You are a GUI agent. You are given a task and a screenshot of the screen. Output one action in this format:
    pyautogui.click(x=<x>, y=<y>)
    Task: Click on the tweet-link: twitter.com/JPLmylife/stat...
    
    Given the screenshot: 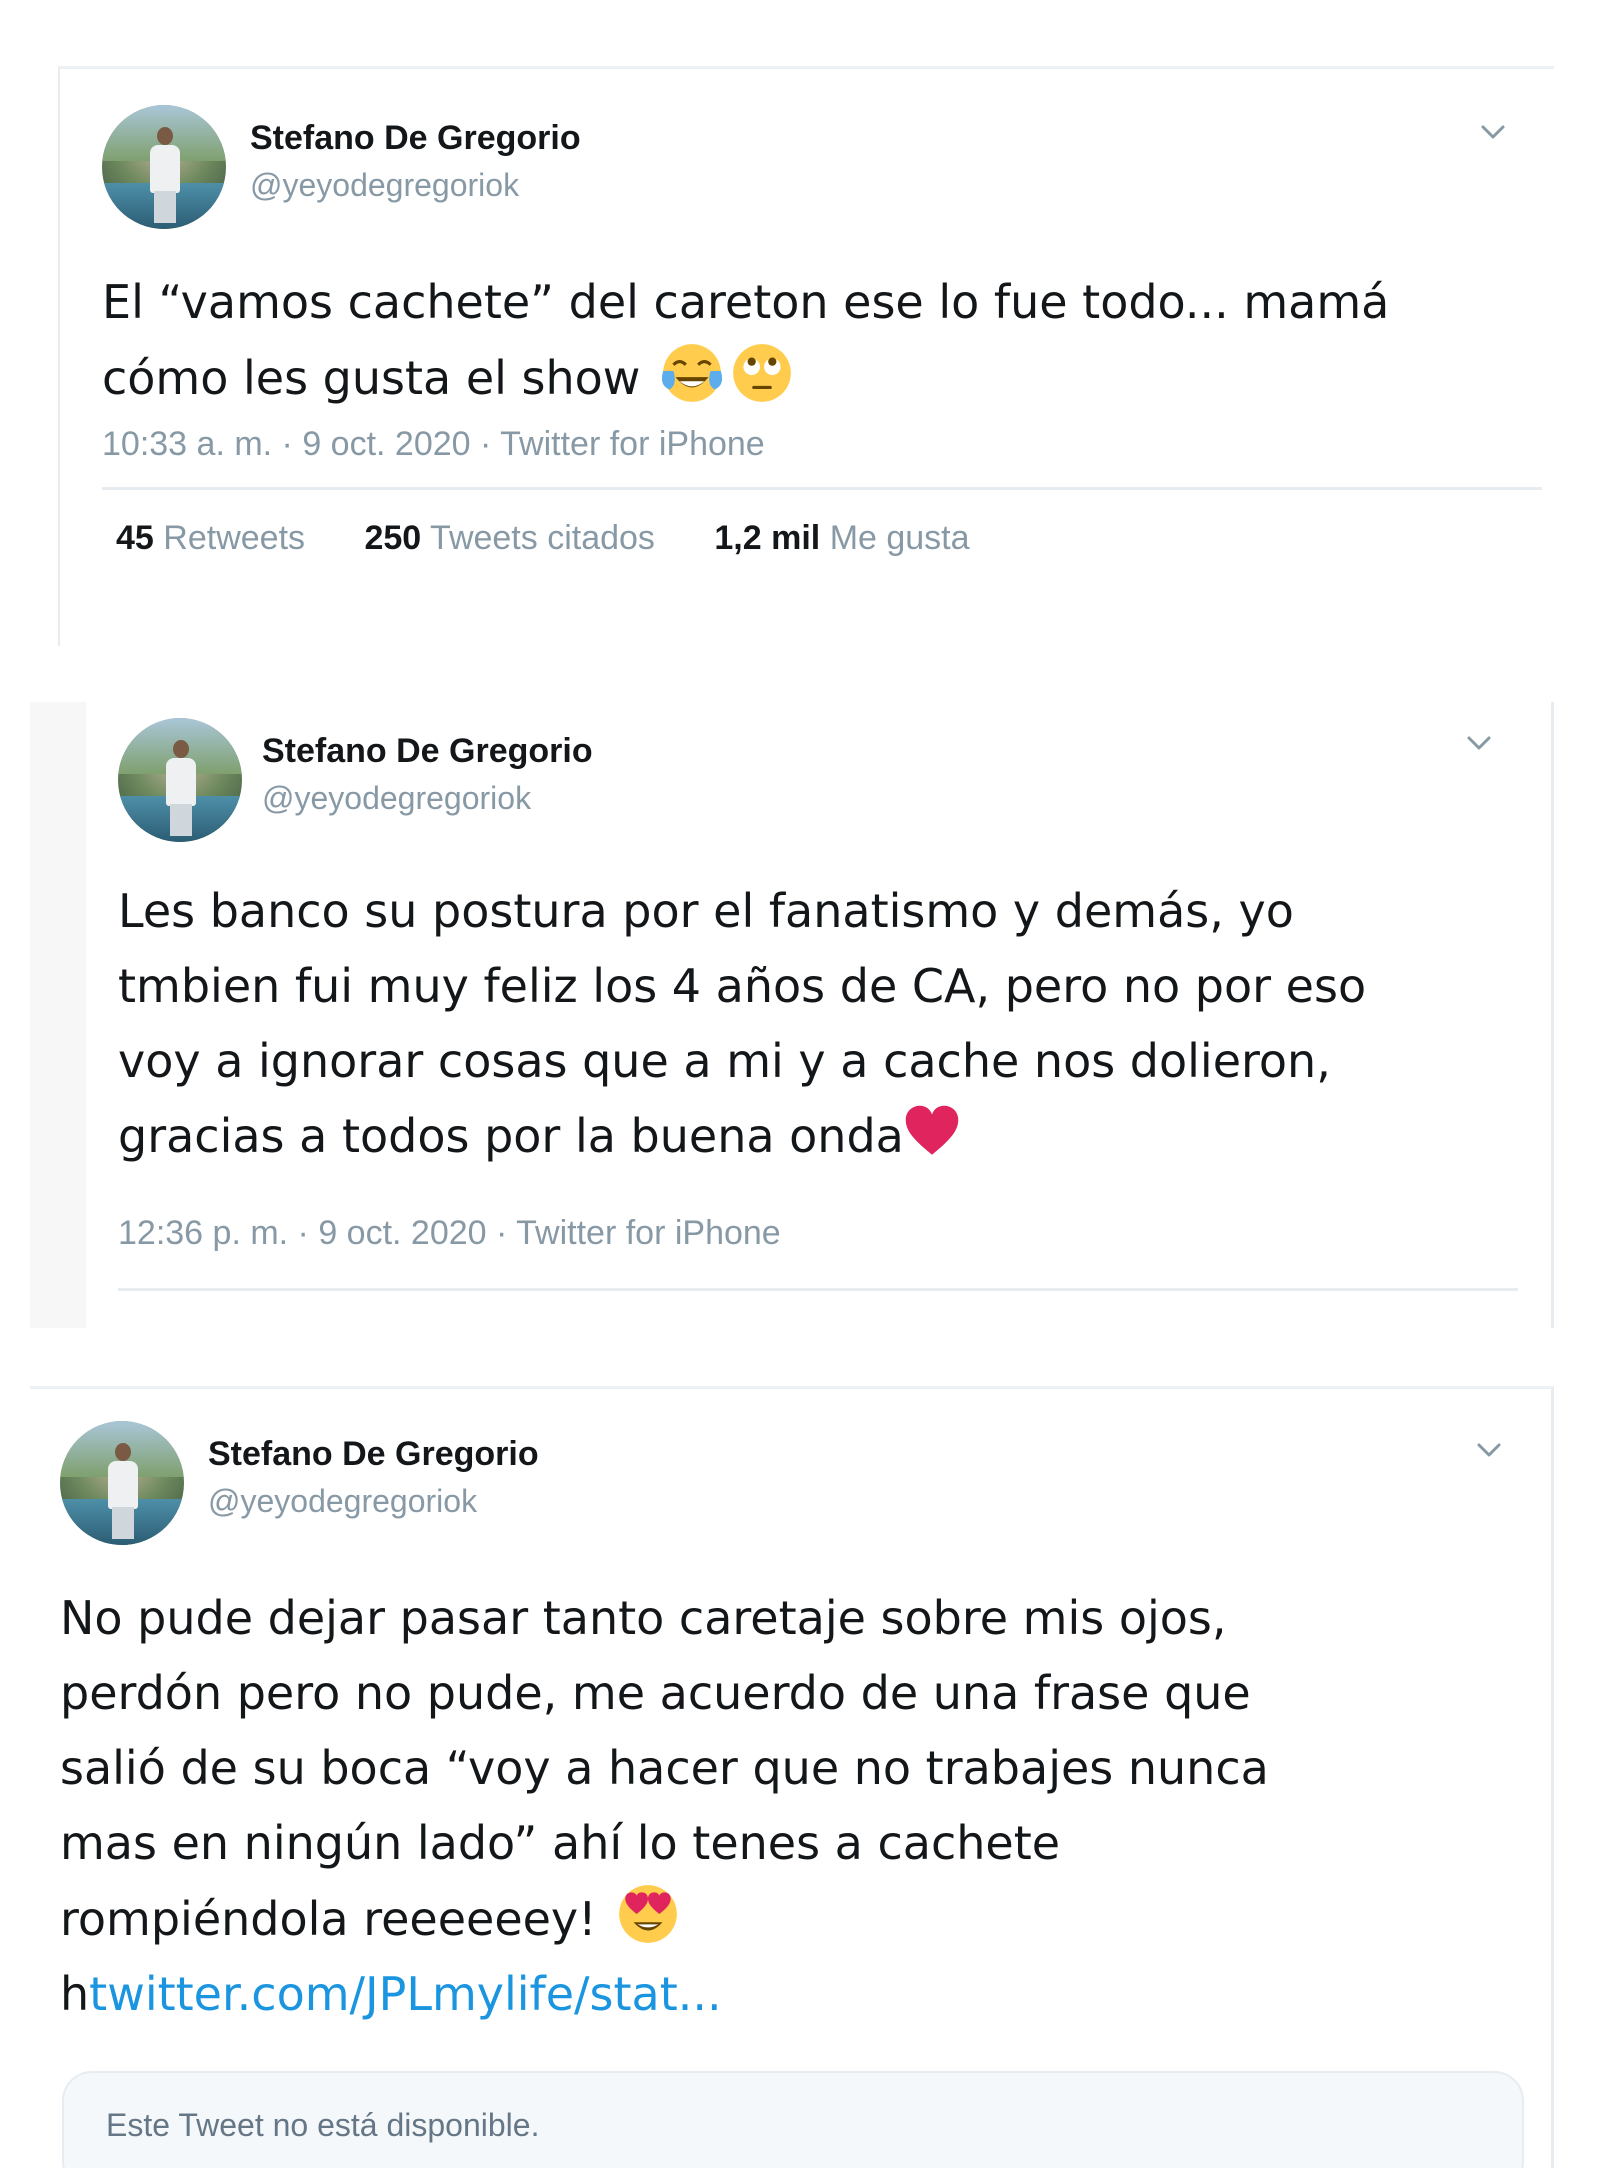 What is the action you would take?
    pyautogui.click(x=405, y=1994)
    